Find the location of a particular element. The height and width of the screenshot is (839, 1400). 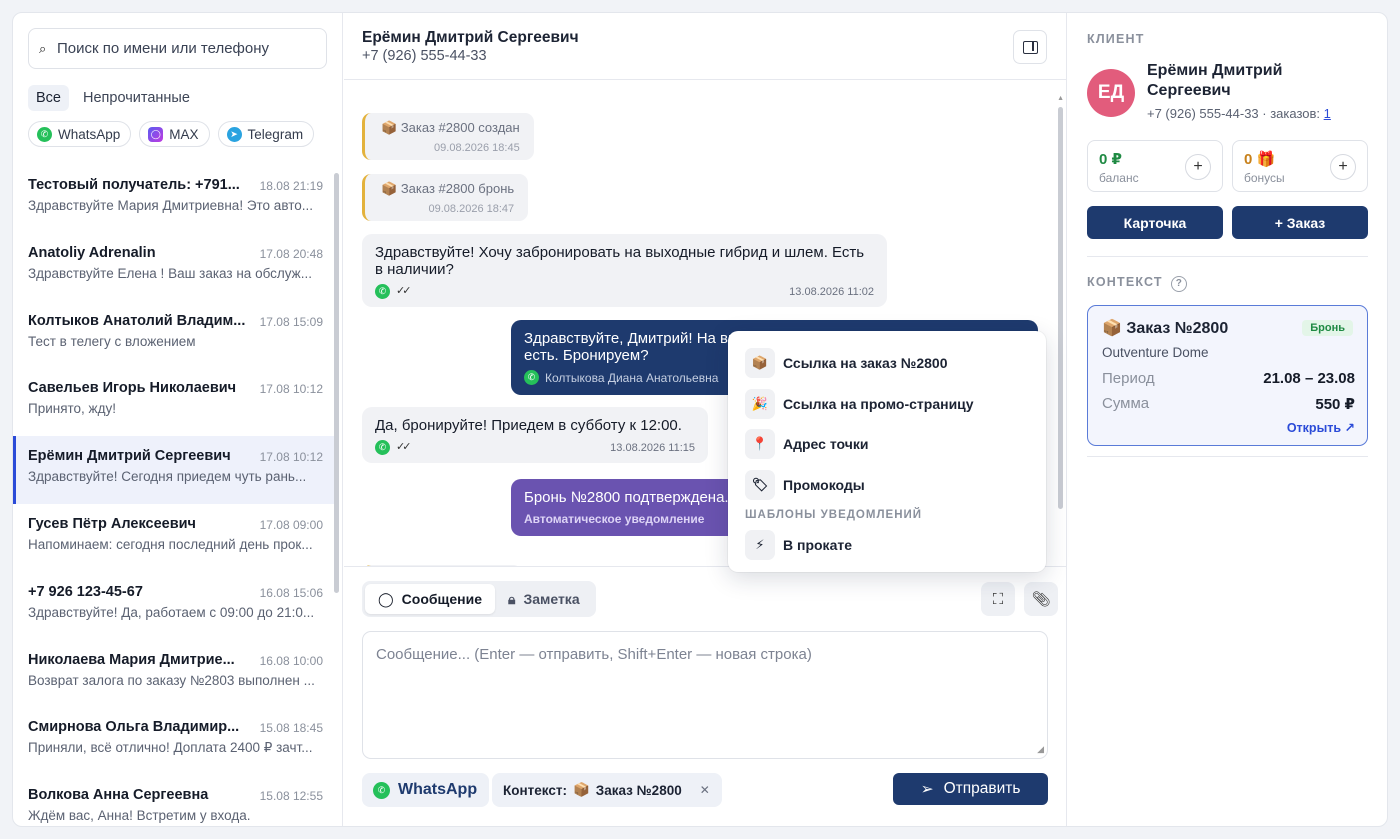

filter-tab-unread: Непрочитанные is located at coordinates (136, 98).